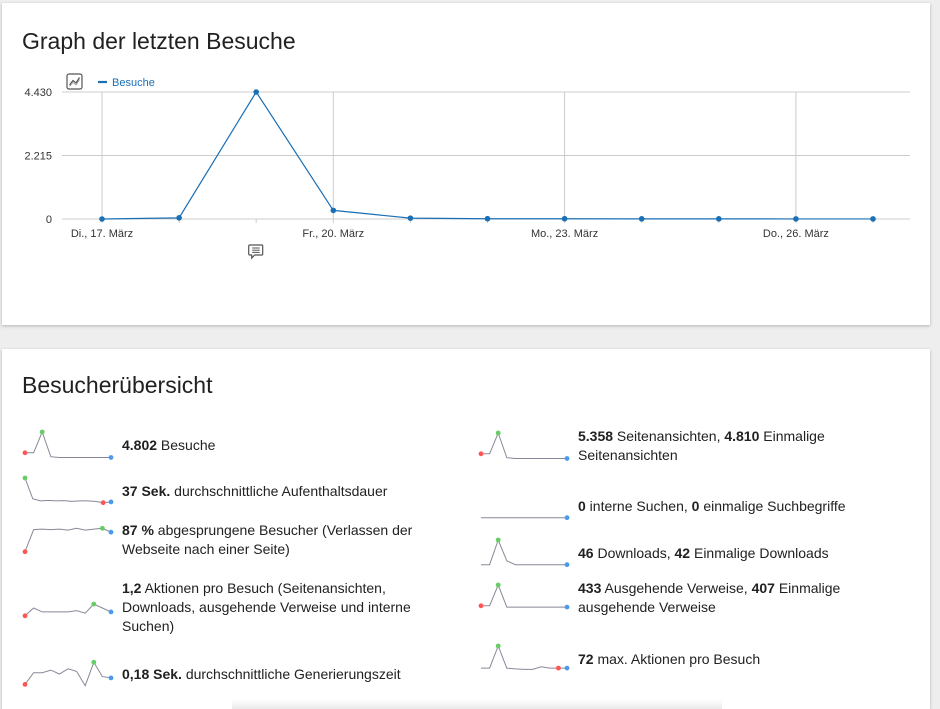  I want to click on metric-label: durchschnittliche Aufenthaltsdauer, so click(279, 490).